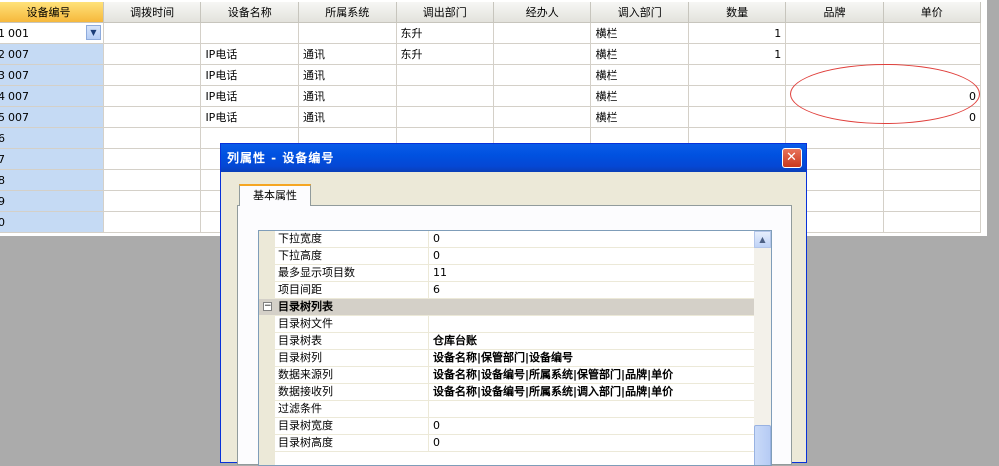 This screenshot has height=466, width=999. I want to click on grid-cell: 1001 ▼, so click(52, 33).